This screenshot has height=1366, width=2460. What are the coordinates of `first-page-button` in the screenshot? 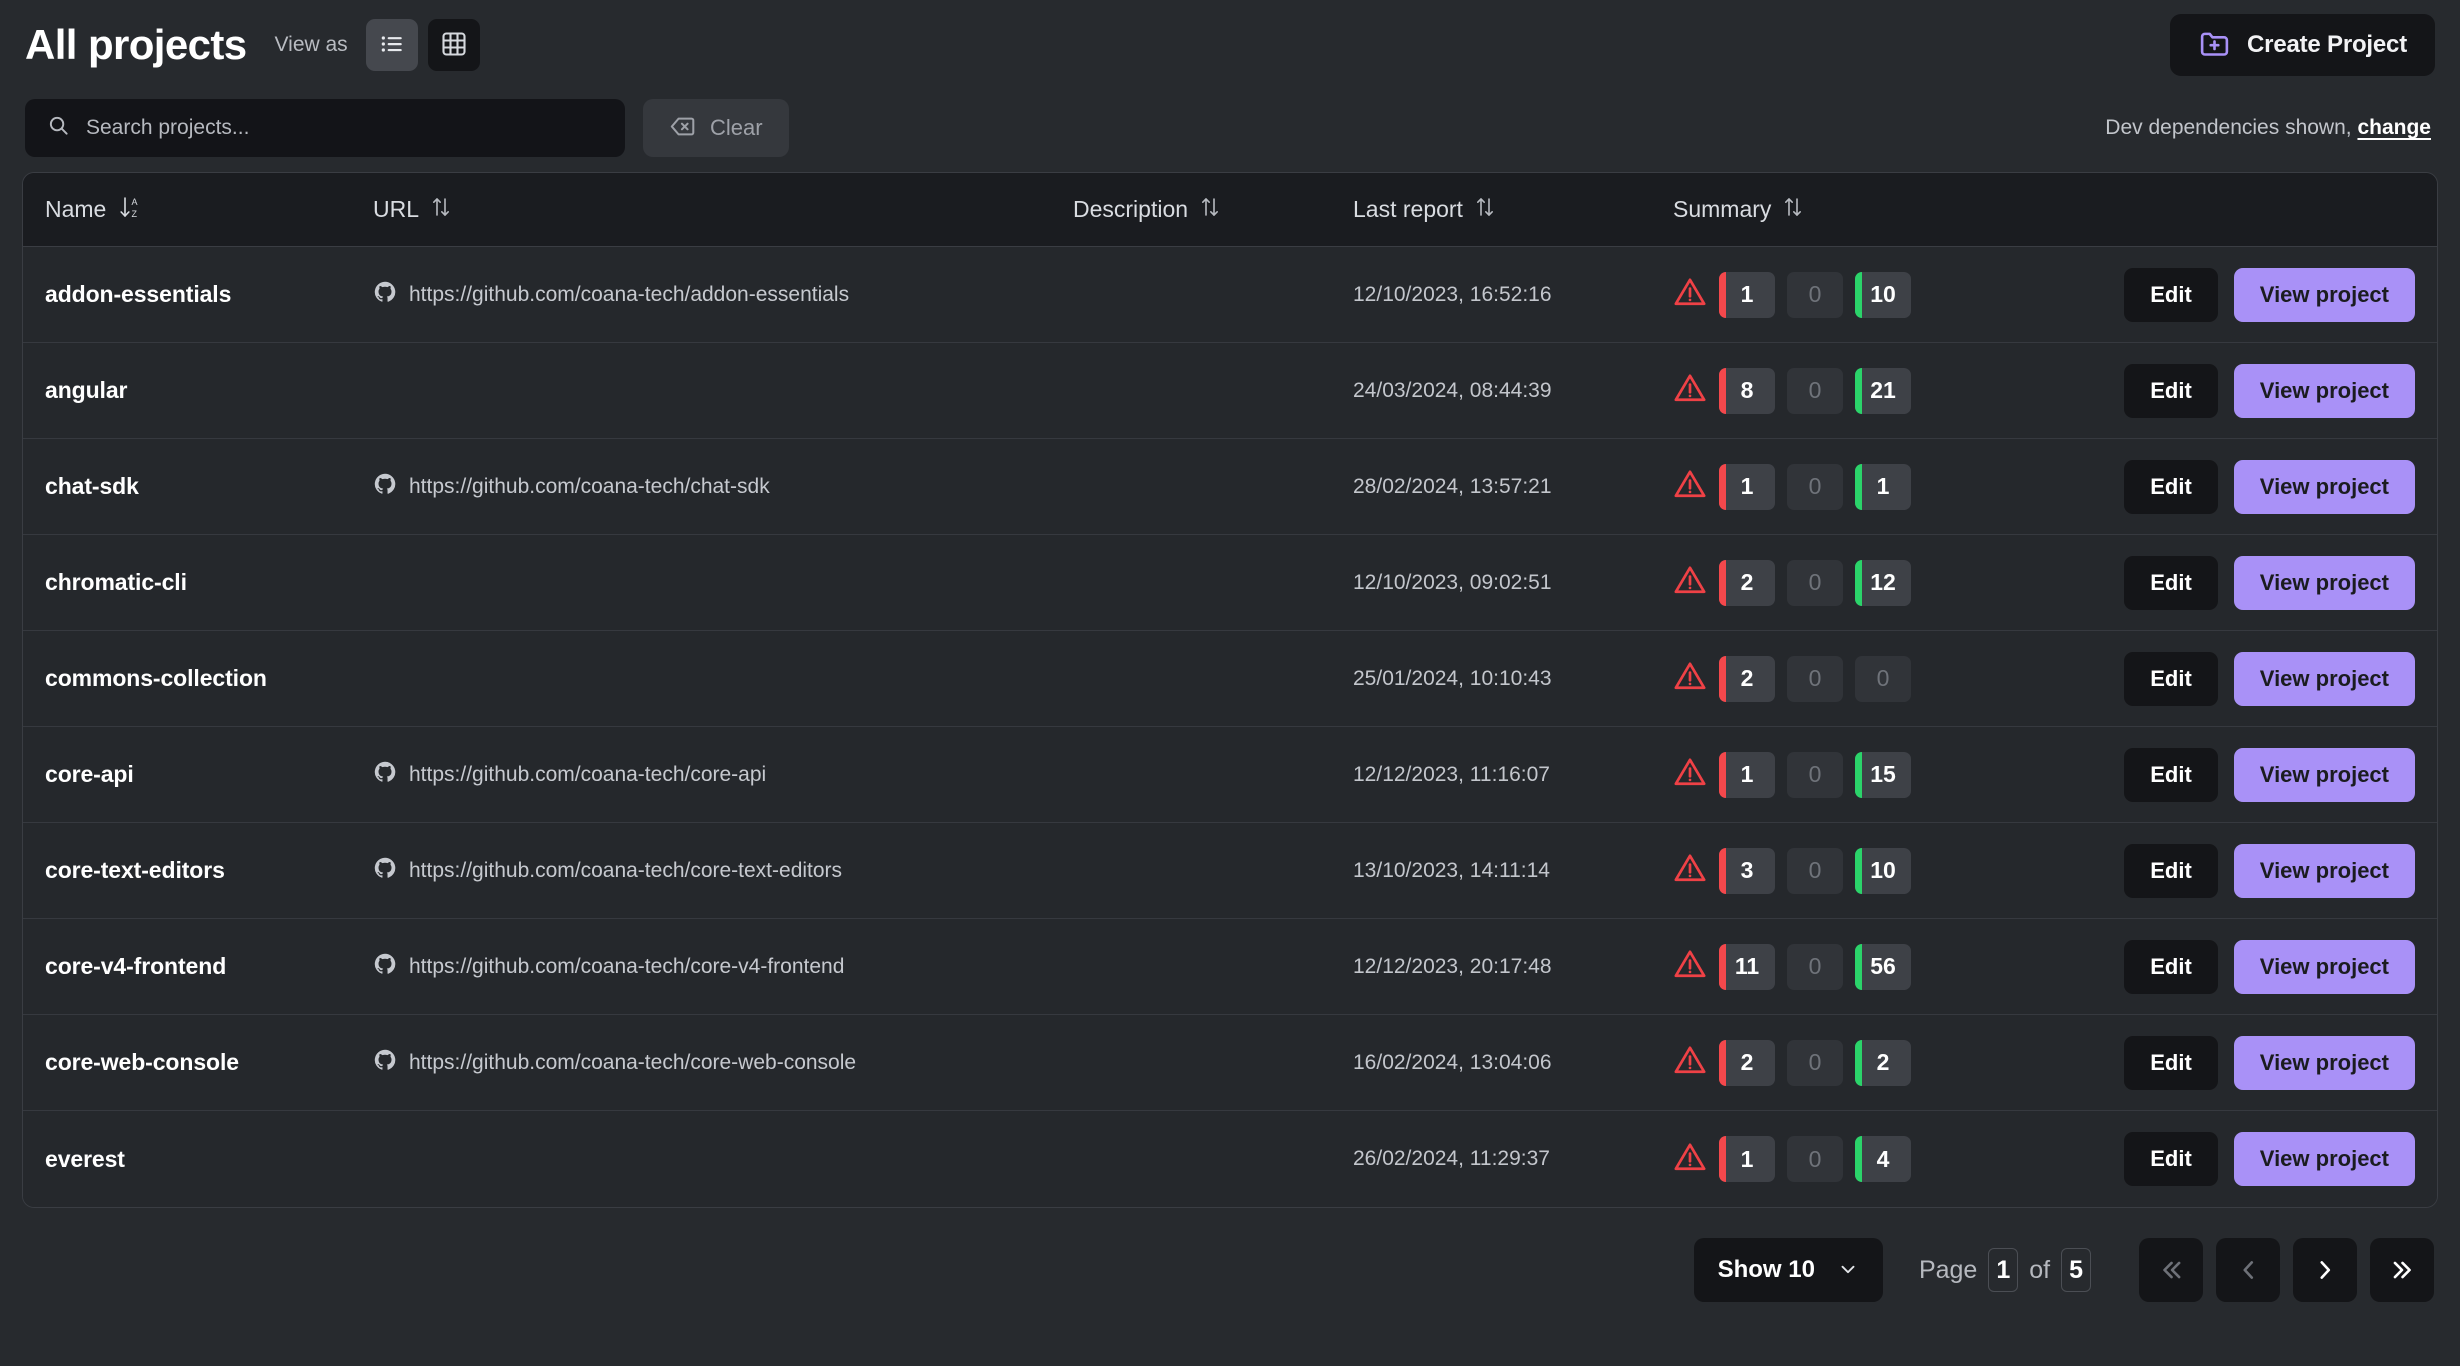 It's located at (2171, 1270).